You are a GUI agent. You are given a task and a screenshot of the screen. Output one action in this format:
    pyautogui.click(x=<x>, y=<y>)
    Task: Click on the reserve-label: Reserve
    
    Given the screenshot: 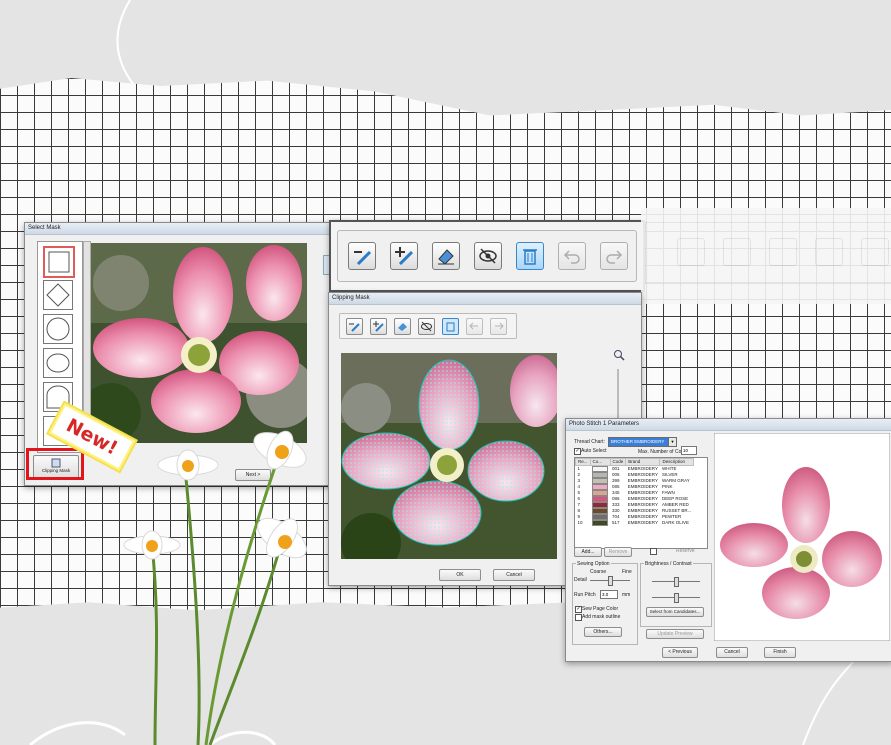 What is the action you would take?
    pyautogui.click(x=685, y=551)
    